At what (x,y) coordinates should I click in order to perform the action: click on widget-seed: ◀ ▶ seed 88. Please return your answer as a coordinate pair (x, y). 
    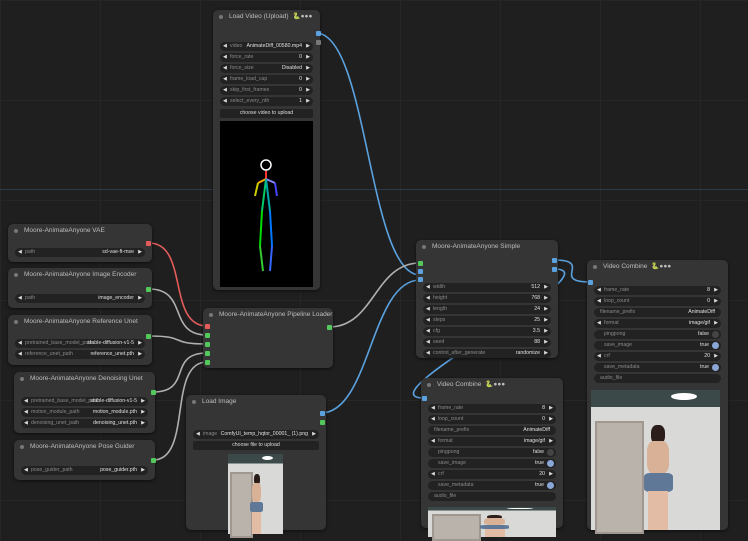
    Looking at the image, I should click on (487, 342).